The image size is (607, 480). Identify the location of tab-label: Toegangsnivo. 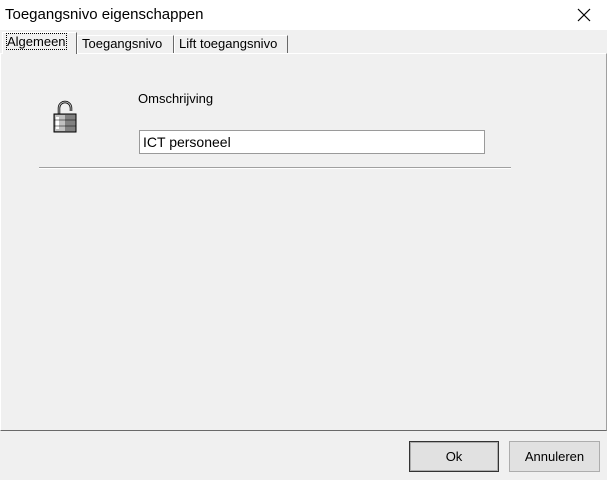
(122, 43).